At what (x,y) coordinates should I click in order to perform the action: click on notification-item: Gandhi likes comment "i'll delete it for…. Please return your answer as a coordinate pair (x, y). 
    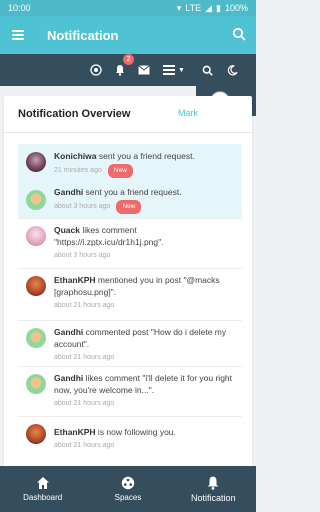
    Looking at the image, I should click on (130, 392).